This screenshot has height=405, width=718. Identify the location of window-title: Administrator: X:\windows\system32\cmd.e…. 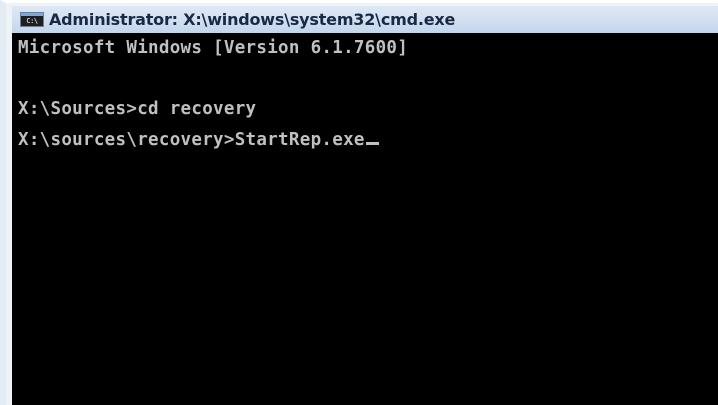
(252, 19).